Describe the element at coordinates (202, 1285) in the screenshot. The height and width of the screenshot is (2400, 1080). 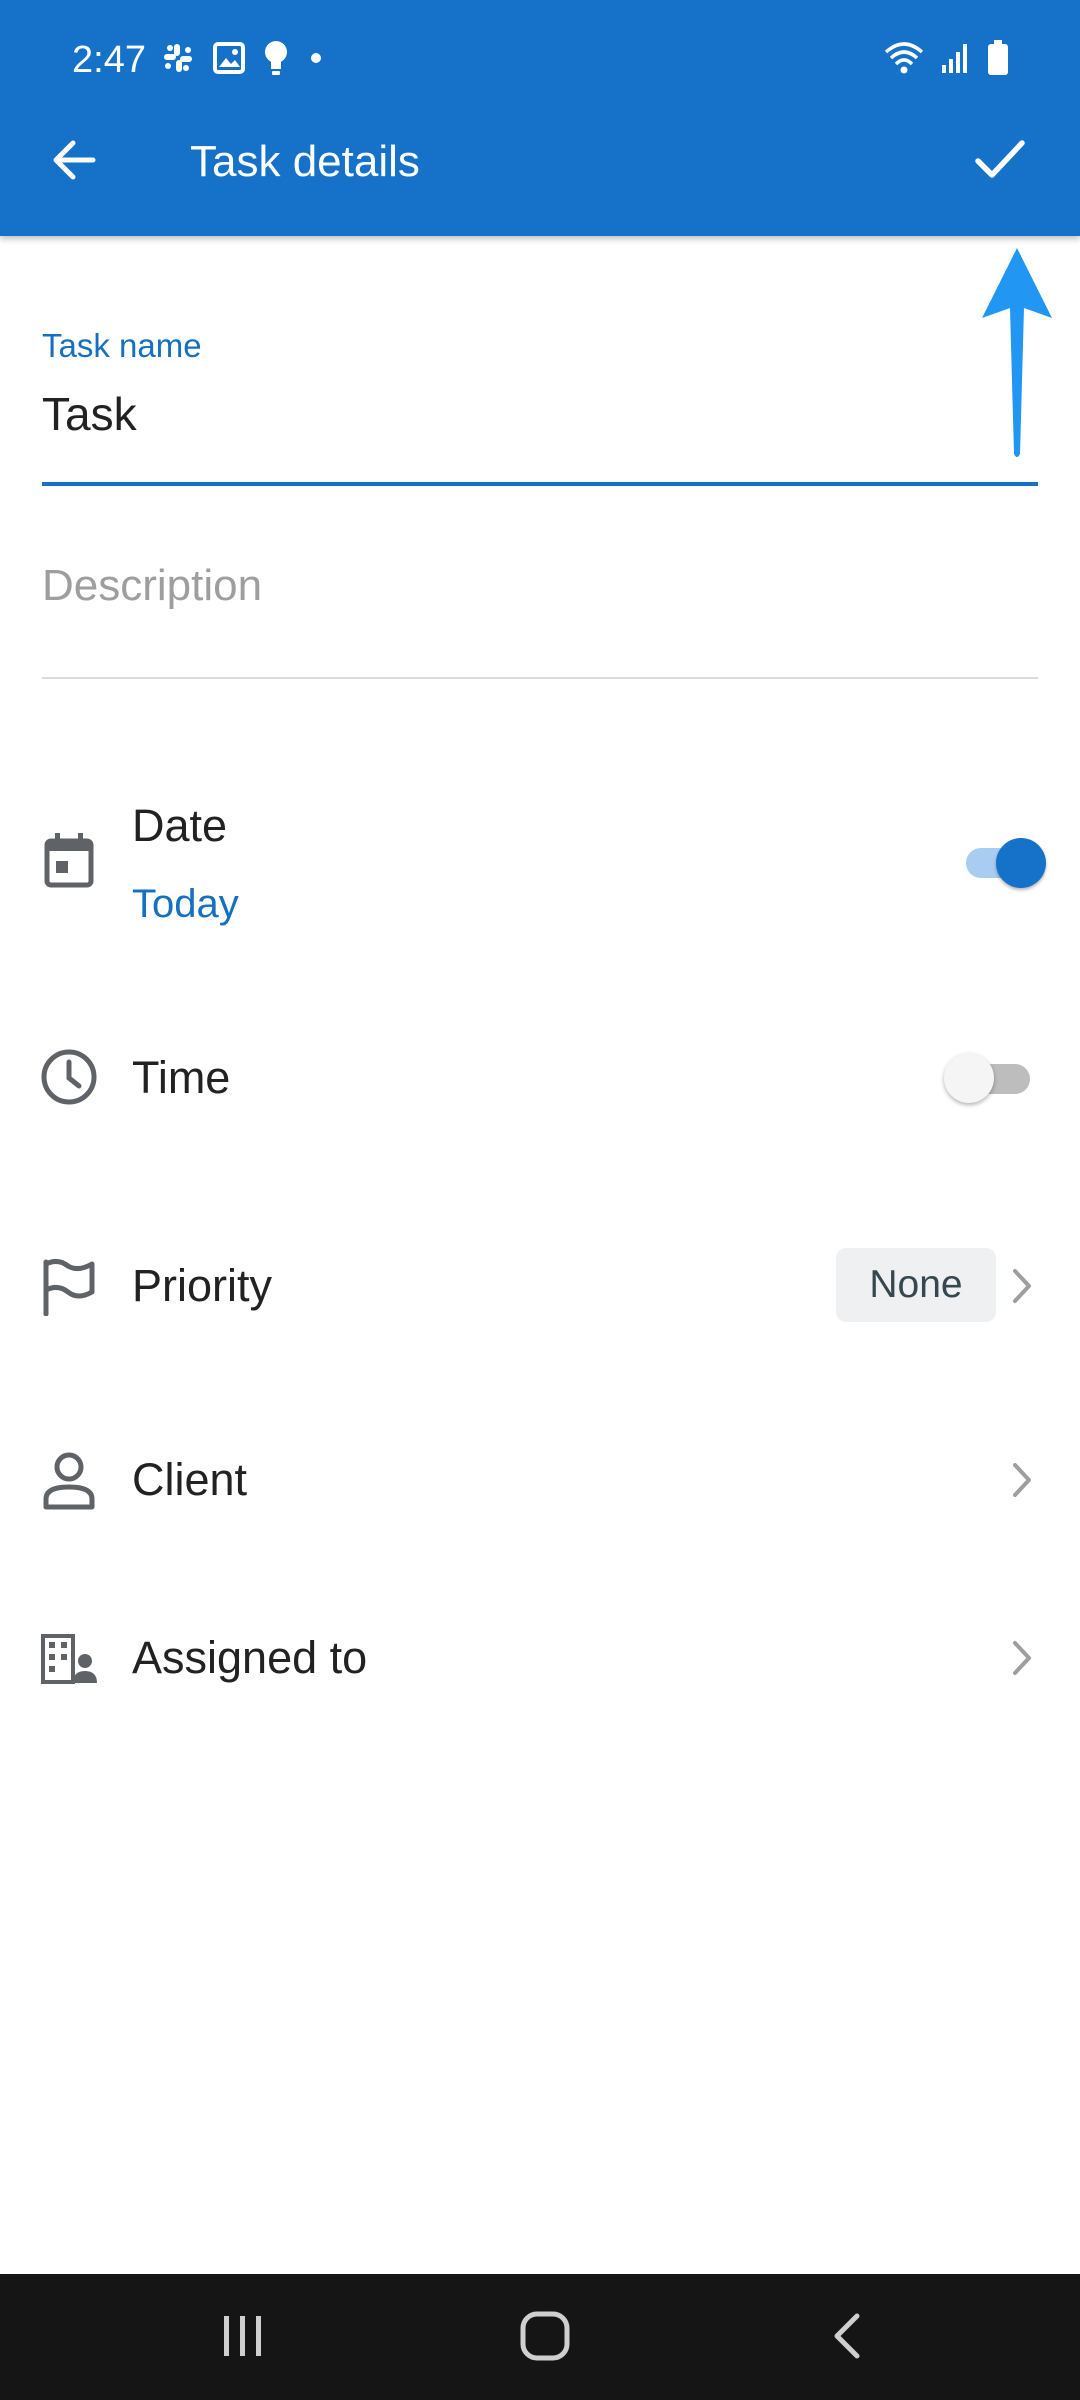
I see `priority-label: Priority` at that location.